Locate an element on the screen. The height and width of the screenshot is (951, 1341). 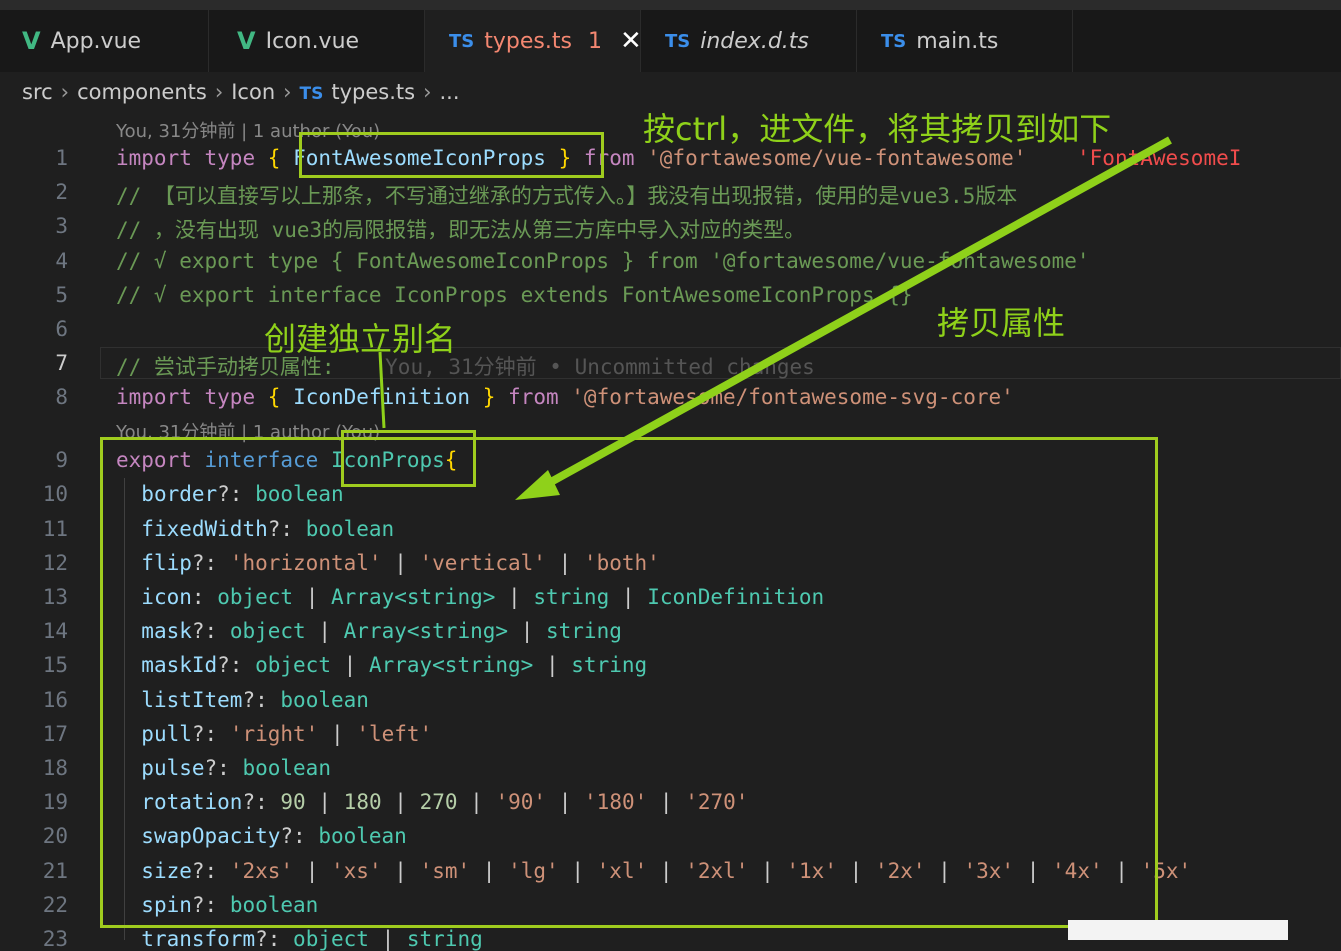
arrow-head is located at coordinates (537, 485).